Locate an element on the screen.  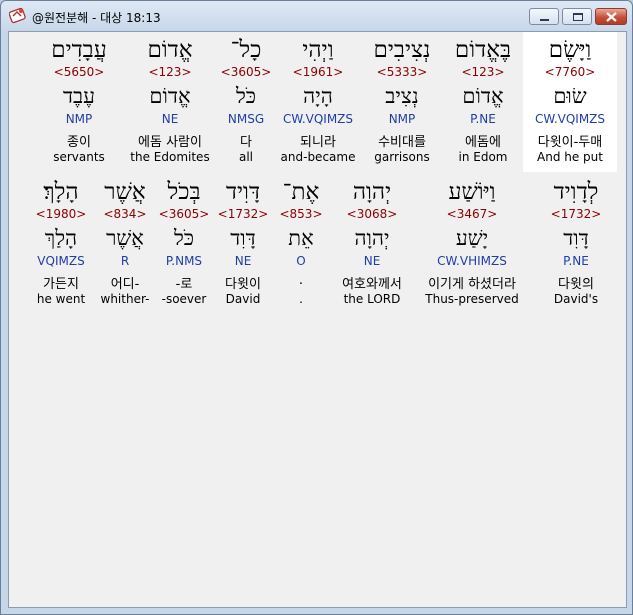
parsing-code: CW.VHIMZS is located at coordinates (472, 261).